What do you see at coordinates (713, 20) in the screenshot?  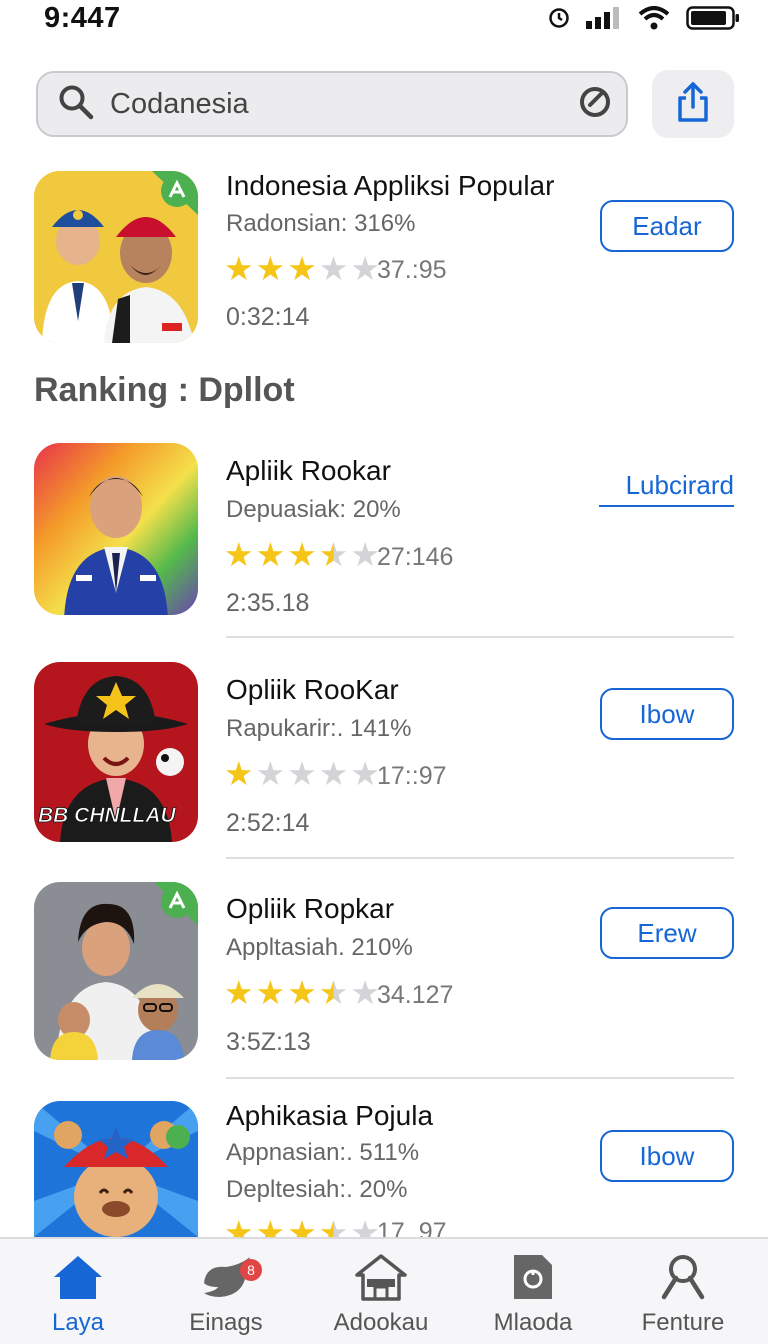 I see `battery-icon` at bounding box center [713, 20].